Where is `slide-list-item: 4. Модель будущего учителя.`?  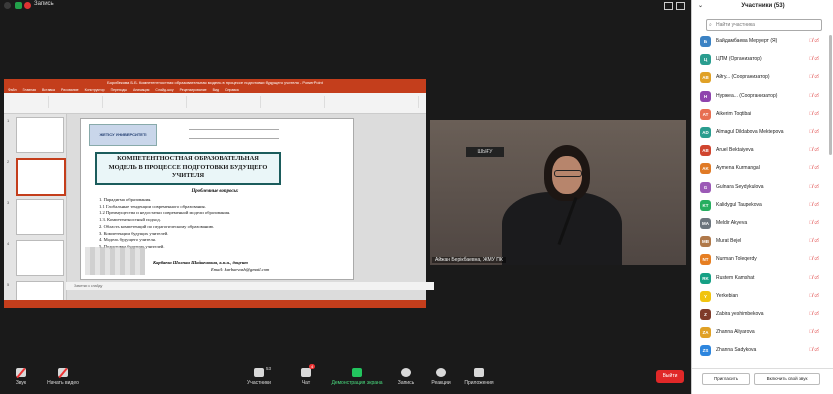
slide-list-item: 4. Модель будущего учителя. is located at coordinates (127, 240).